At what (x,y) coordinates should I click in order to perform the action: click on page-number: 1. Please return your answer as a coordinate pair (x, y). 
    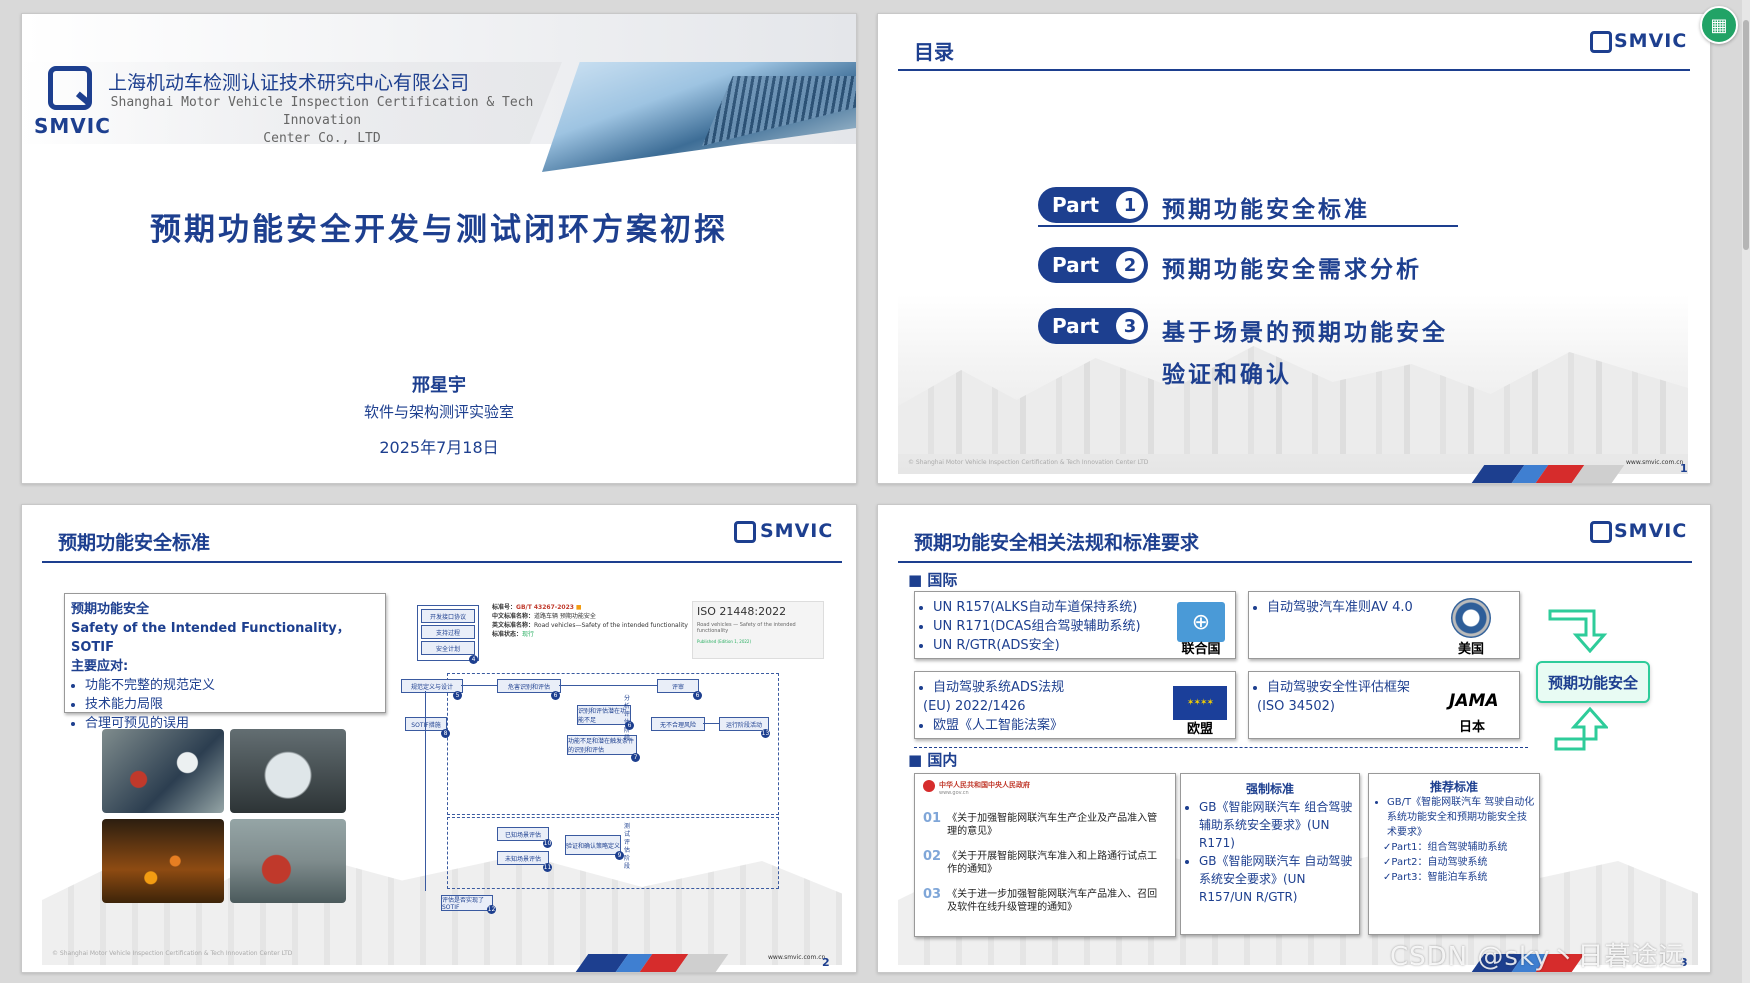
    Looking at the image, I should click on (1684, 468).